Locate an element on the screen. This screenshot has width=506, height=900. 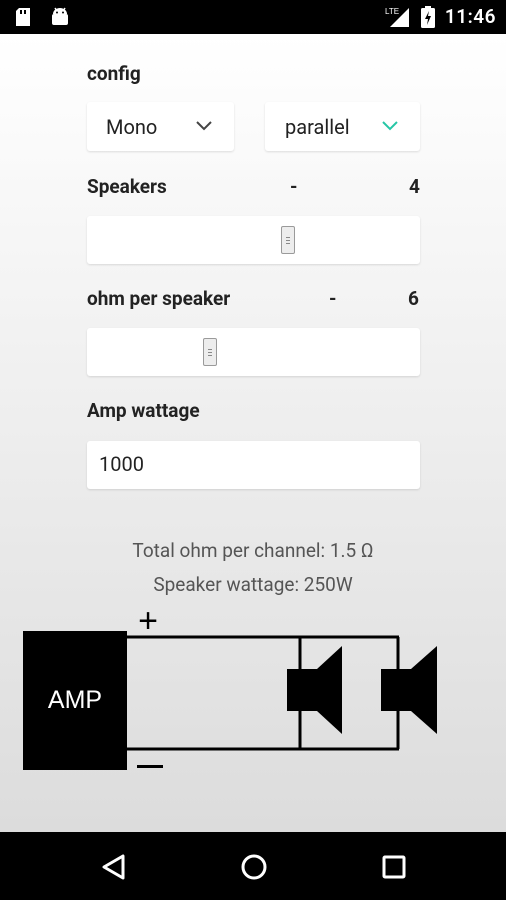
amp-label: AMP is located at coordinates (75, 700).